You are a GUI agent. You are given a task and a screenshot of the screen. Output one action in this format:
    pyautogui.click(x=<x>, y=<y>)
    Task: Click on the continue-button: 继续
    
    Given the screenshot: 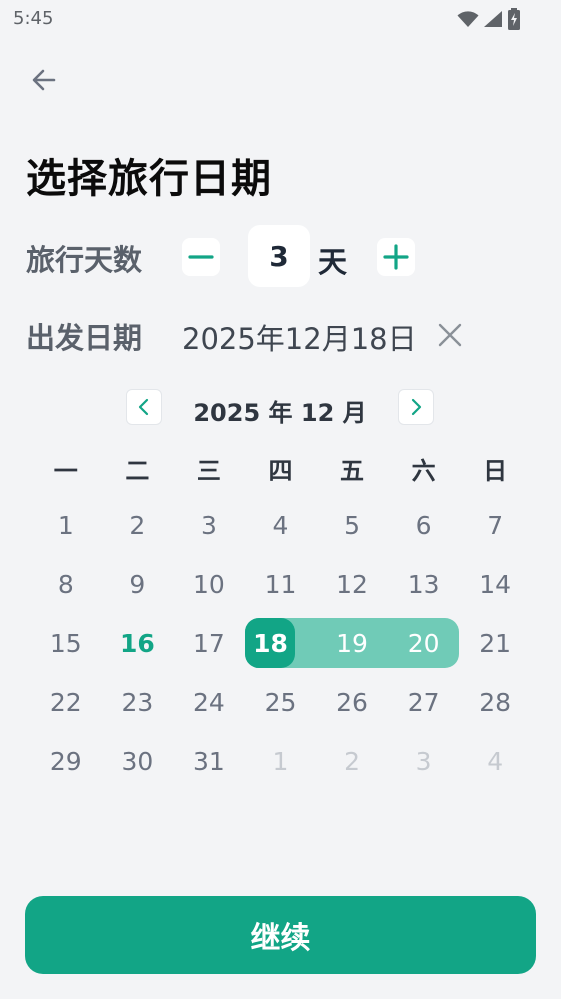 What is the action you would take?
    pyautogui.click(x=280, y=935)
    